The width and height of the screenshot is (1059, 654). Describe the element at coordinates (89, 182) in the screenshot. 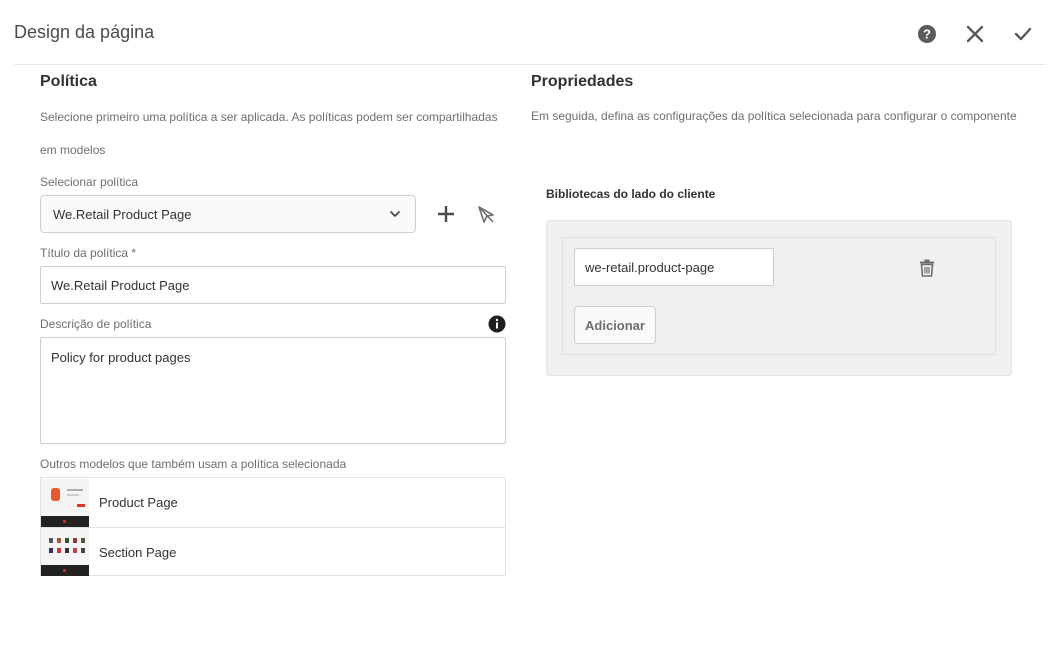

I see `select-policy-label: Selecionar política` at that location.